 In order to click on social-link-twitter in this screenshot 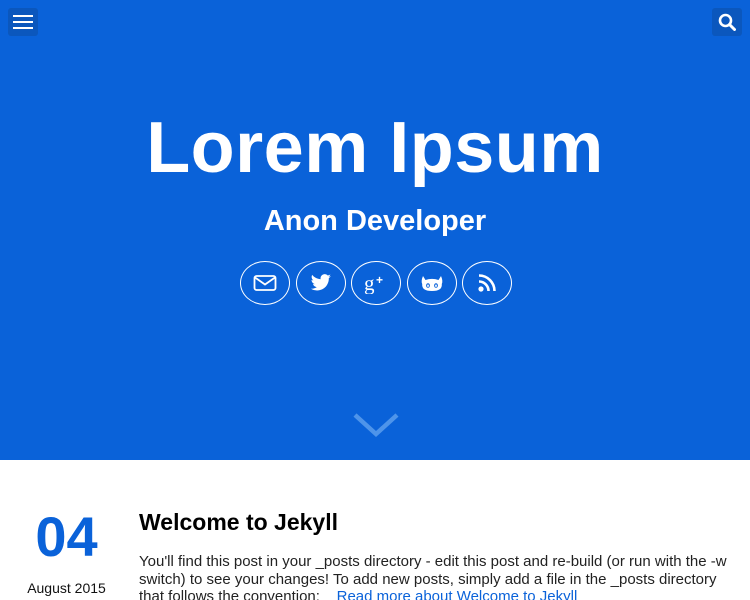, I will do `click(320, 283)`.